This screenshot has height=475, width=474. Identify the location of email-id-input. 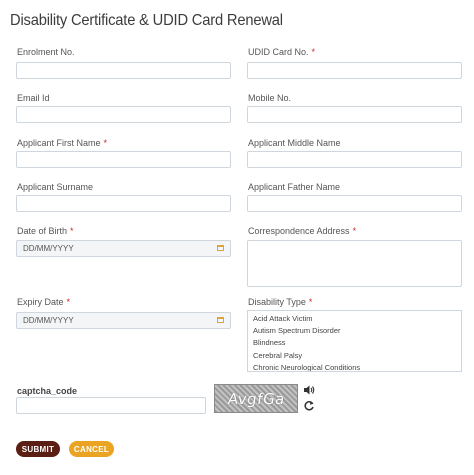
(123, 114).